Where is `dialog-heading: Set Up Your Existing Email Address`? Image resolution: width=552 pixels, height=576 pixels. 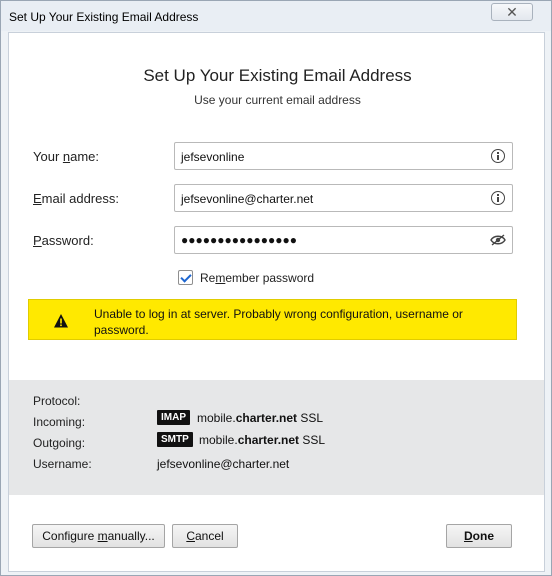 dialog-heading: Set Up Your Existing Email Address is located at coordinates (277, 75).